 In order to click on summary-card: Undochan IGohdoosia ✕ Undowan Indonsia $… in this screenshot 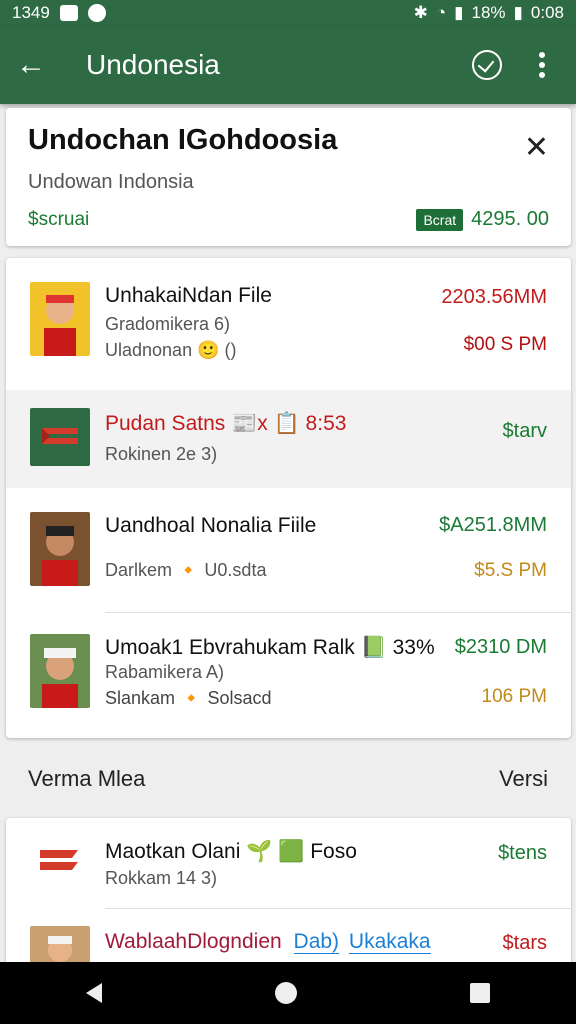, I will do `click(288, 177)`.